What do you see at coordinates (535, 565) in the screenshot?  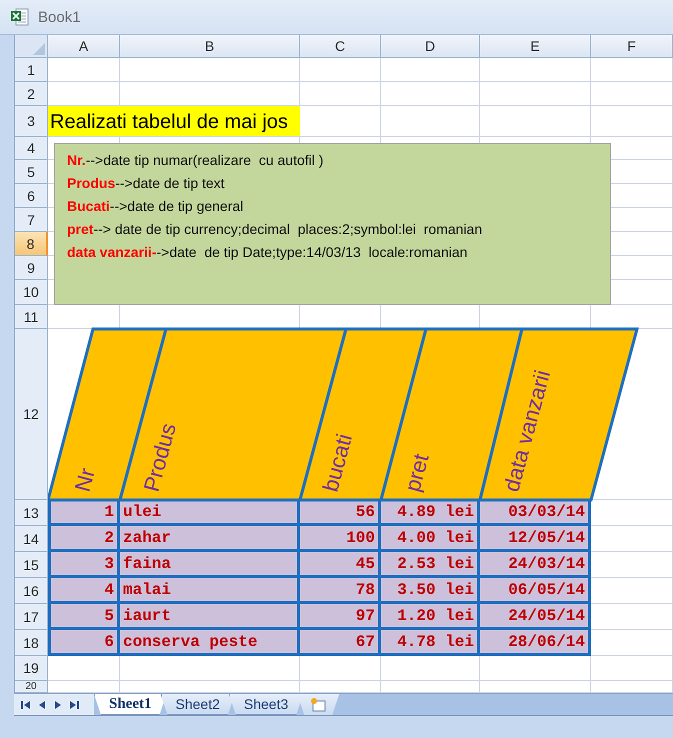 I see `table-cell: 24/03/14` at bounding box center [535, 565].